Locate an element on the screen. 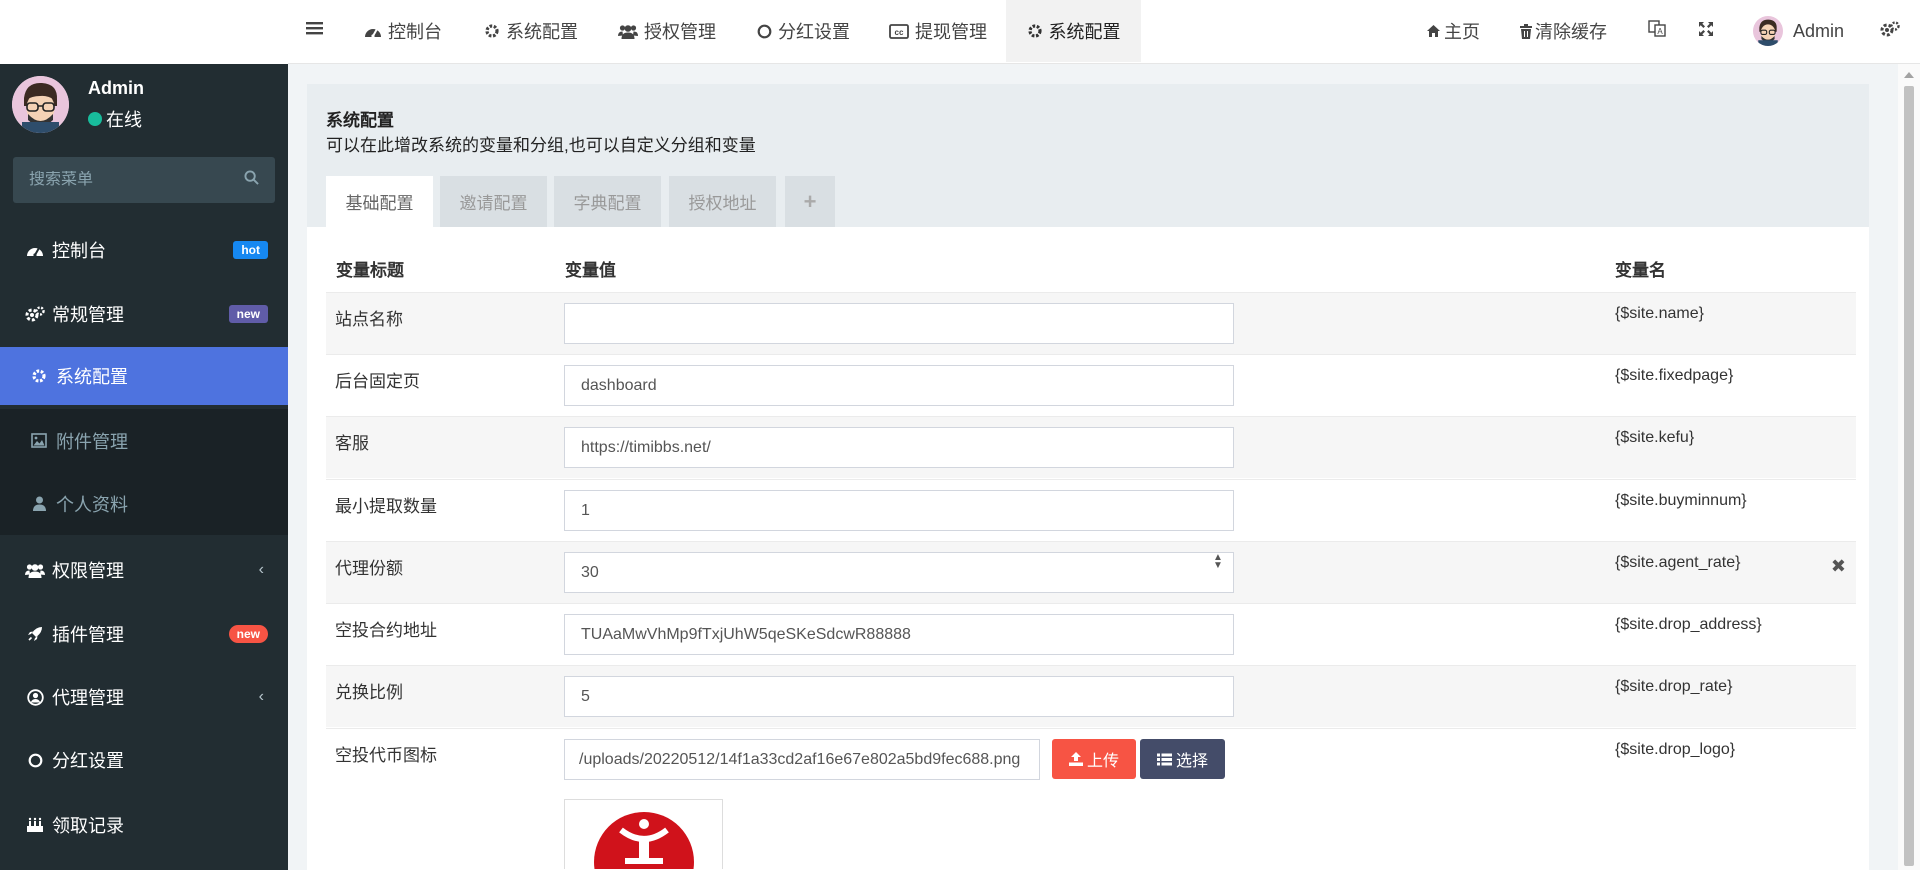 The image size is (1920, 870). drop-logo-preview is located at coordinates (643, 834).